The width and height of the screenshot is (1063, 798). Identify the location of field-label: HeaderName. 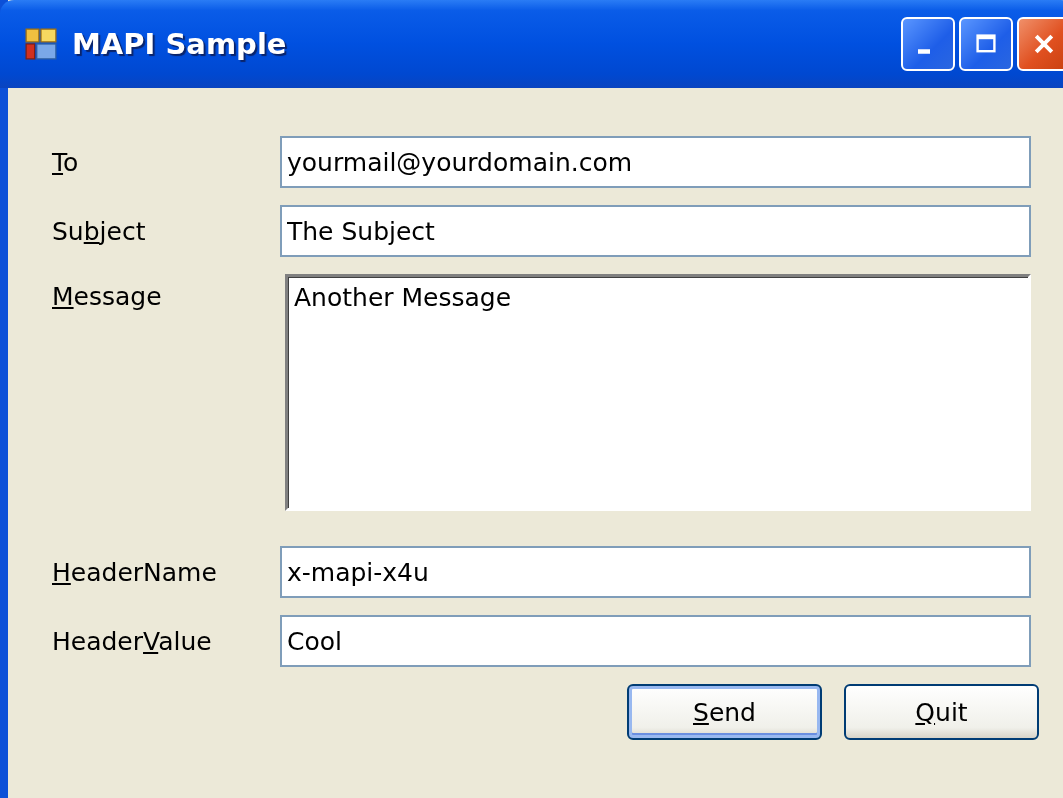
(135, 572).